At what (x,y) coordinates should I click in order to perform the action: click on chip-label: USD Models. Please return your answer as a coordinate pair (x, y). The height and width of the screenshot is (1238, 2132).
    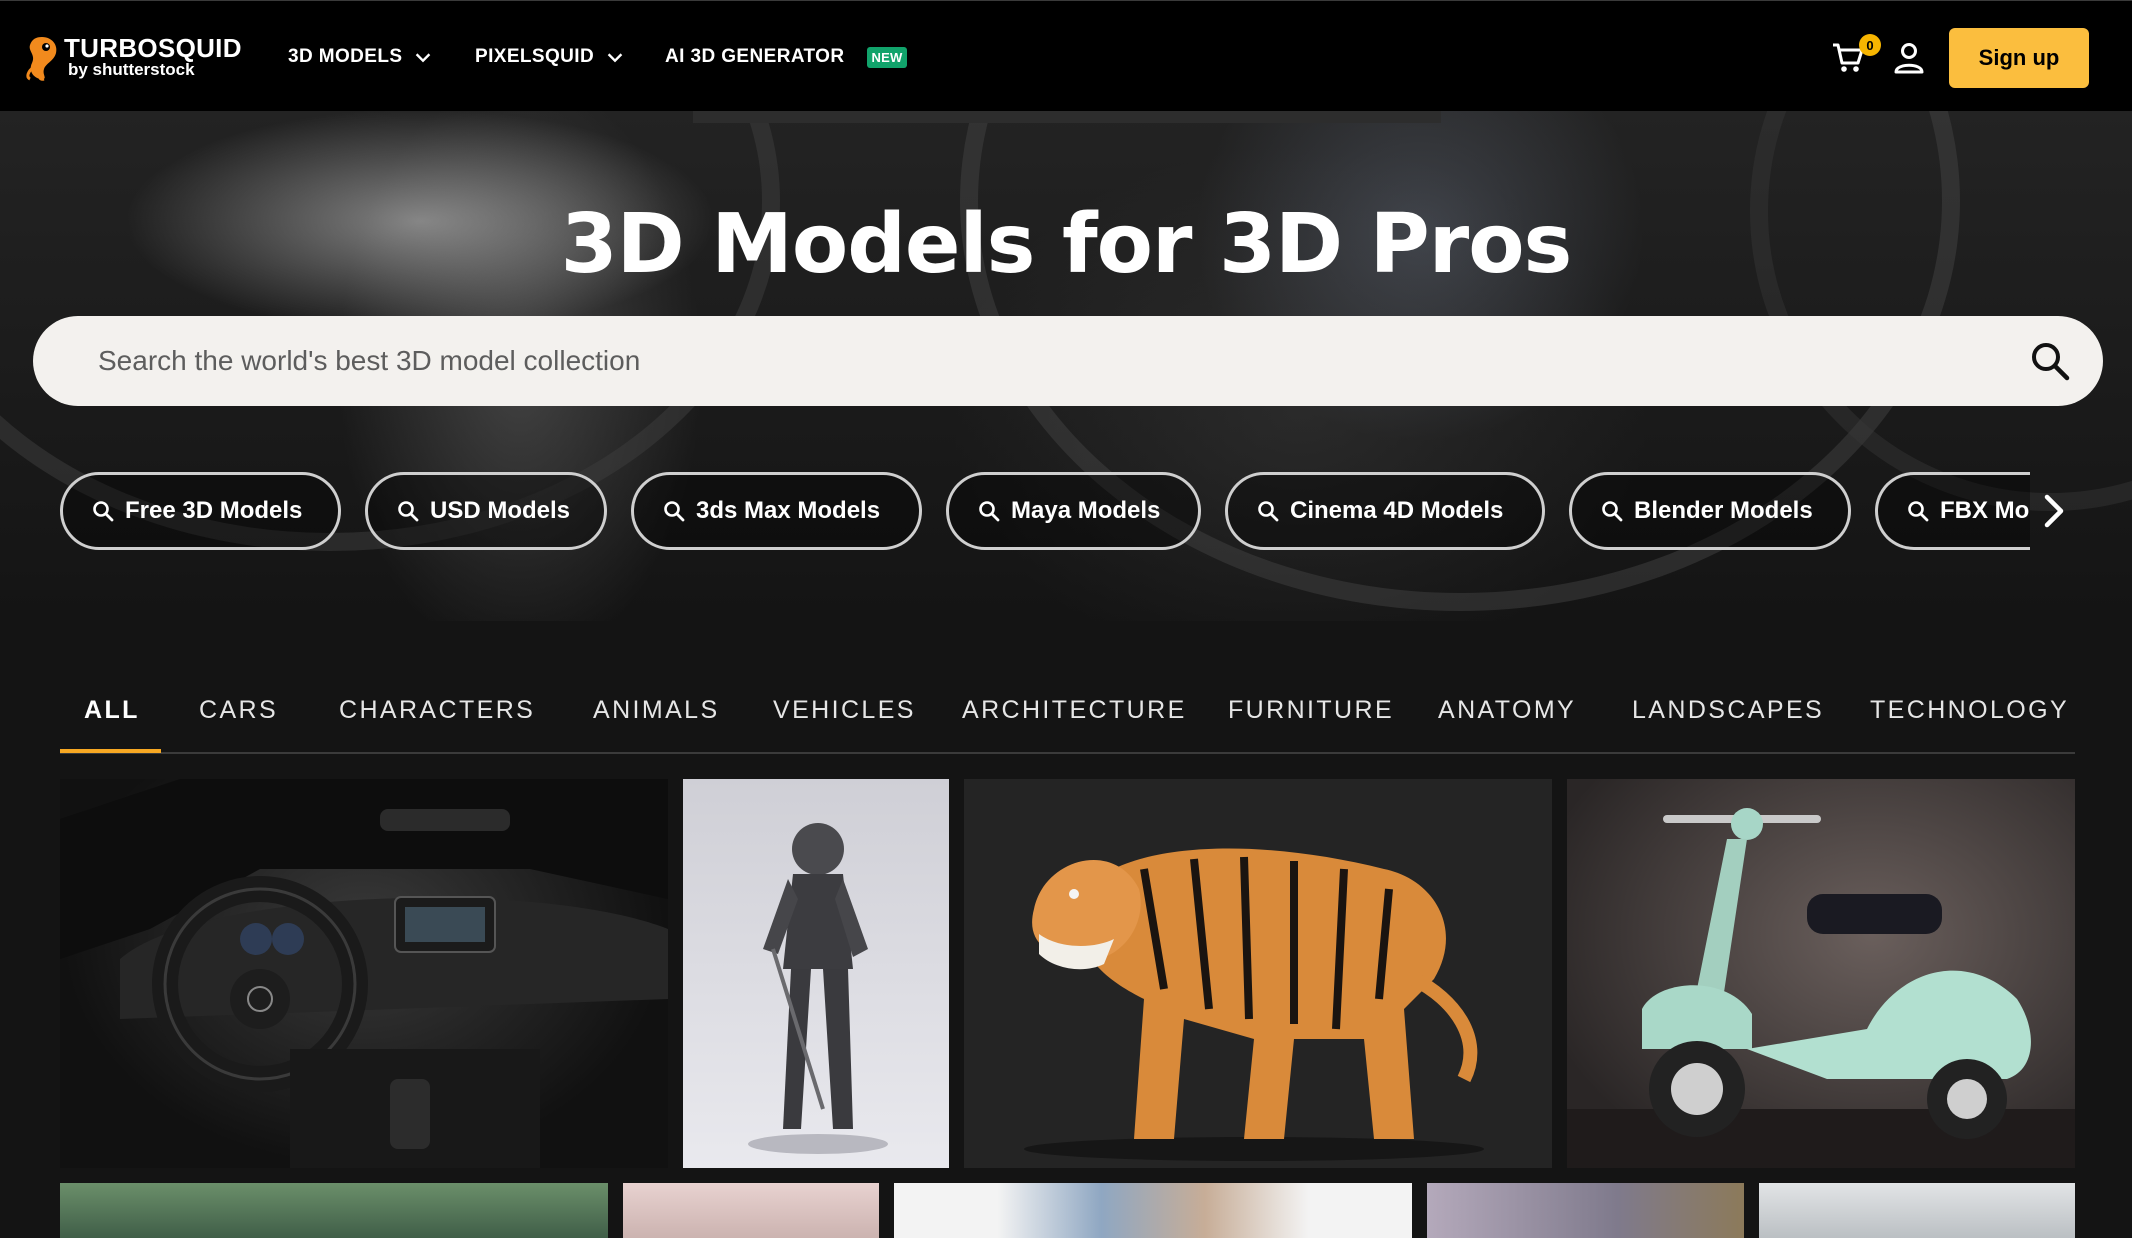
    Looking at the image, I should click on (500, 510).